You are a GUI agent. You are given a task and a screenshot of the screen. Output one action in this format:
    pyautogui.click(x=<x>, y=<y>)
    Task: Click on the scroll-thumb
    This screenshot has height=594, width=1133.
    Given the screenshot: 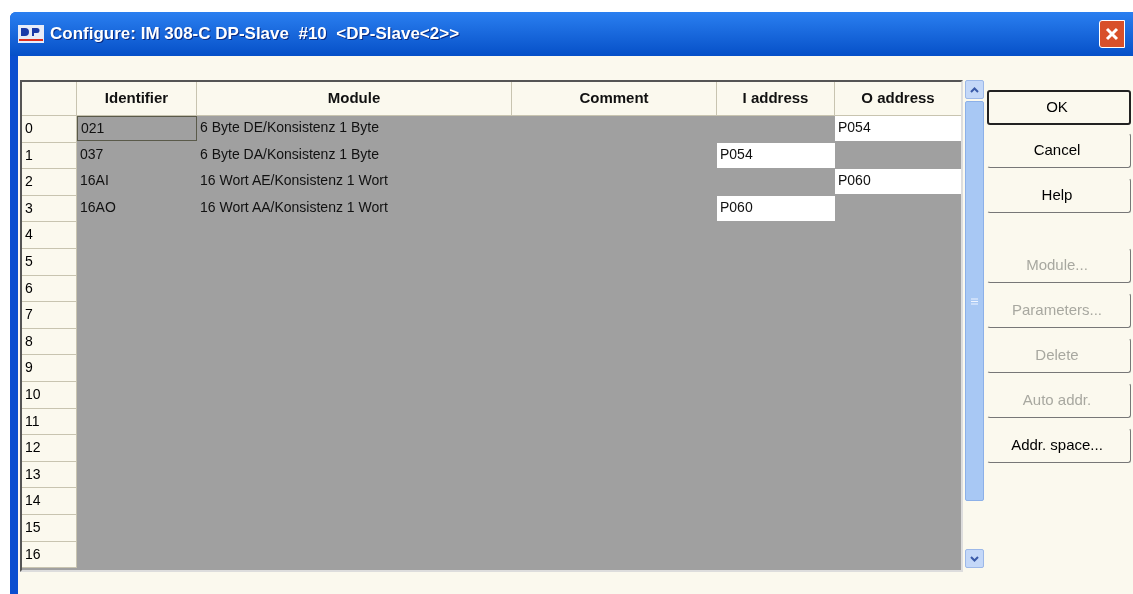 What is the action you would take?
    pyautogui.click(x=974, y=301)
    